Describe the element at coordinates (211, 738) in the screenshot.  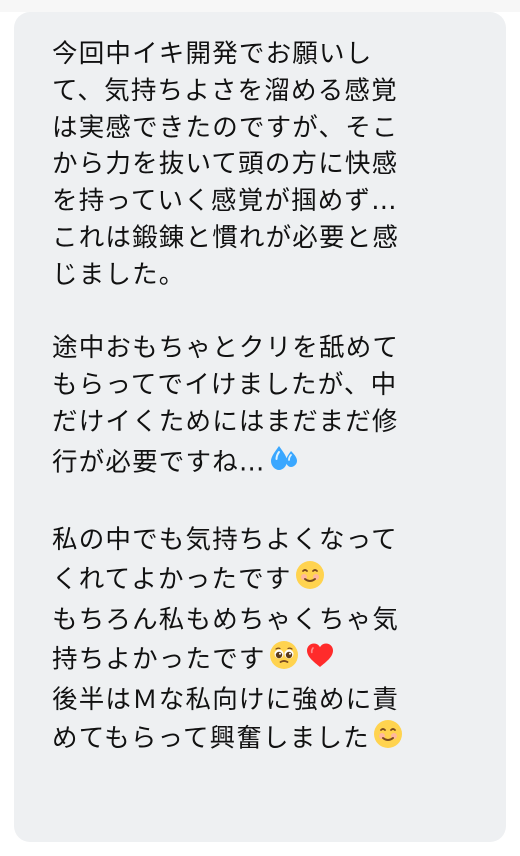
I see `message-line-text: めてもらって興奮しました` at that location.